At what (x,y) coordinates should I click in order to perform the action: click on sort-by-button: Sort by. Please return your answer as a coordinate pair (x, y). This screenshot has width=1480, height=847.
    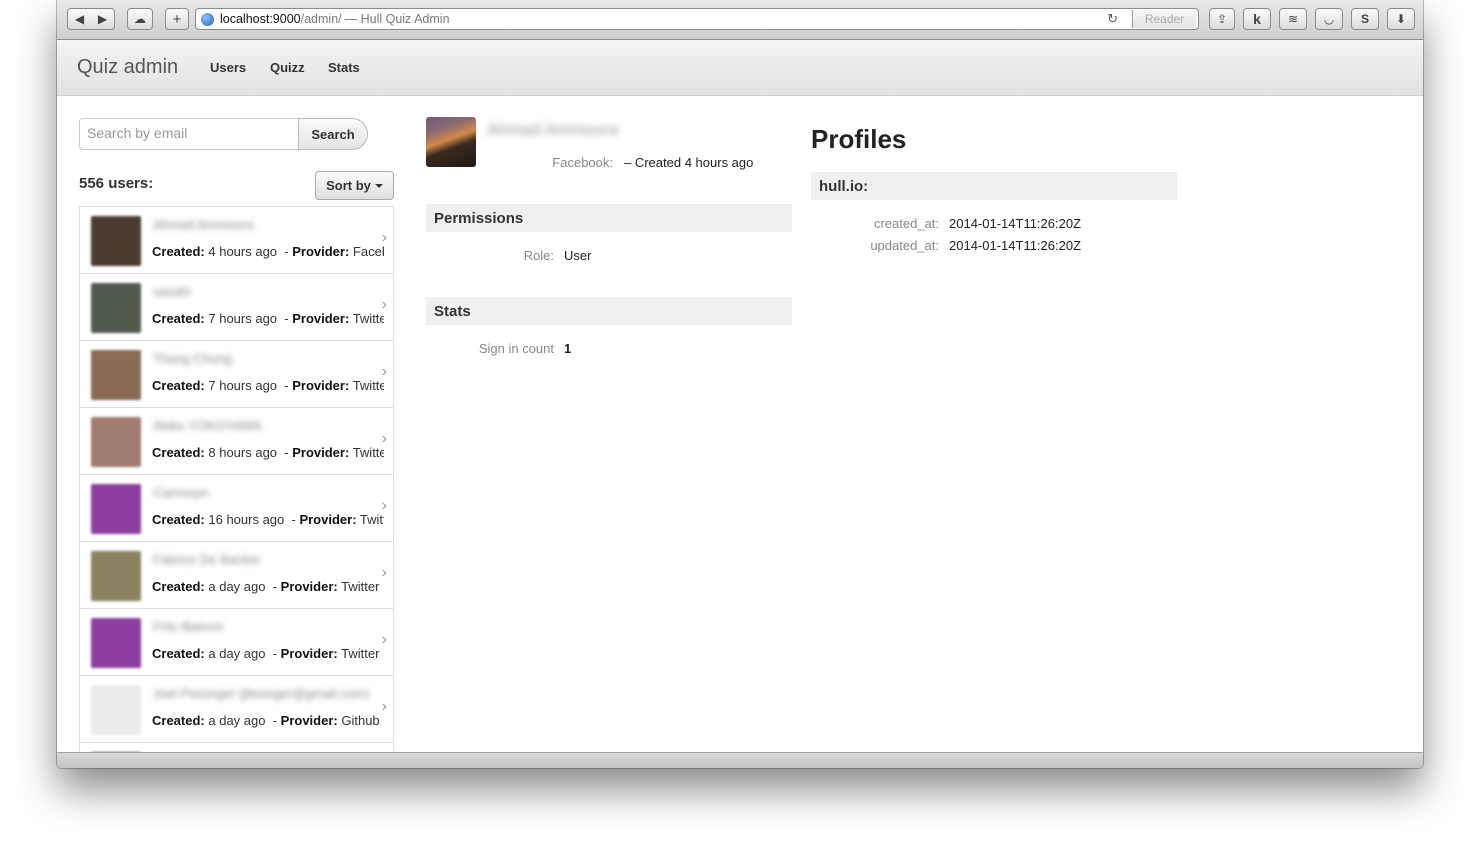
    Looking at the image, I should click on (354, 185).